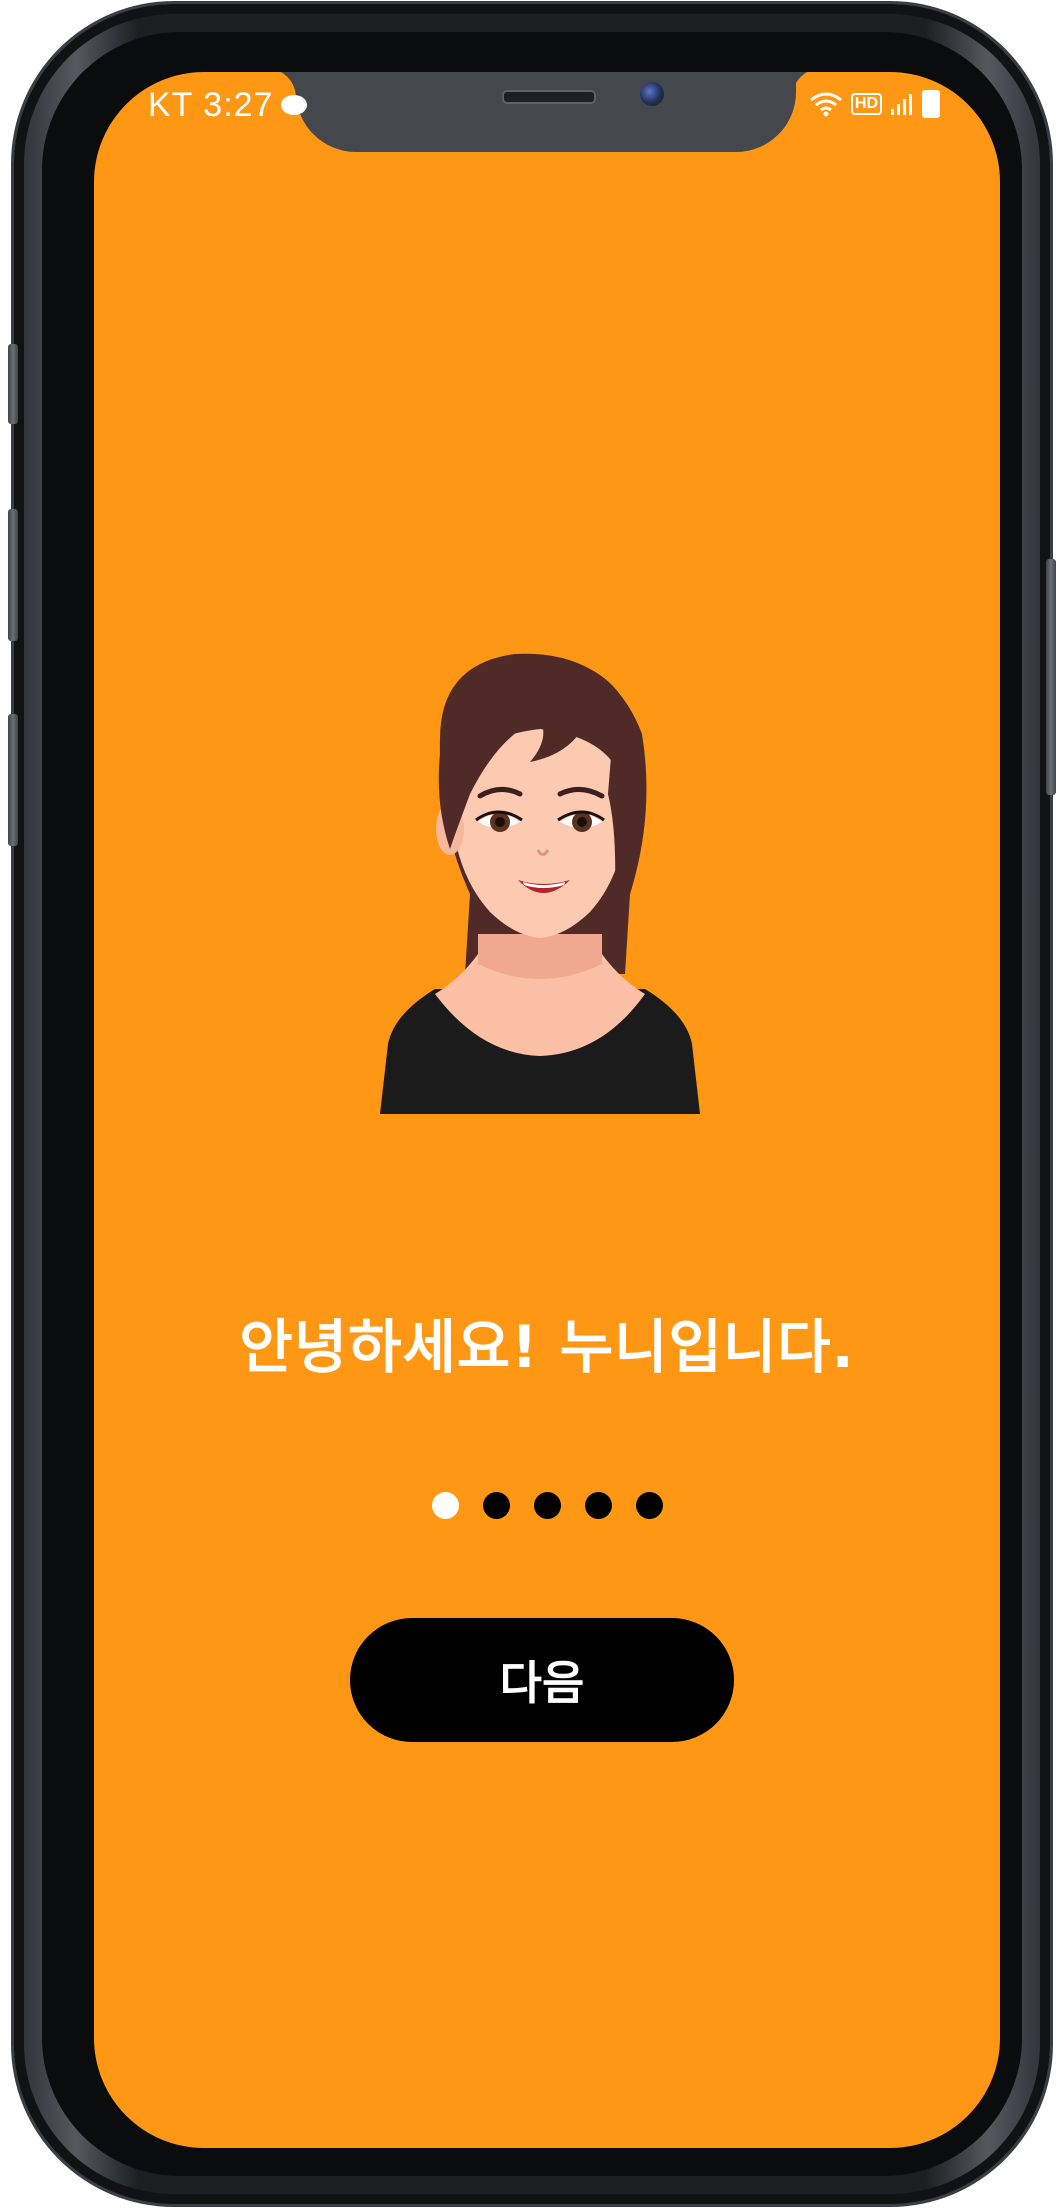  What do you see at coordinates (931, 104) in the screenshot?
I see `battery-icon` at bounding box center [931, 104].